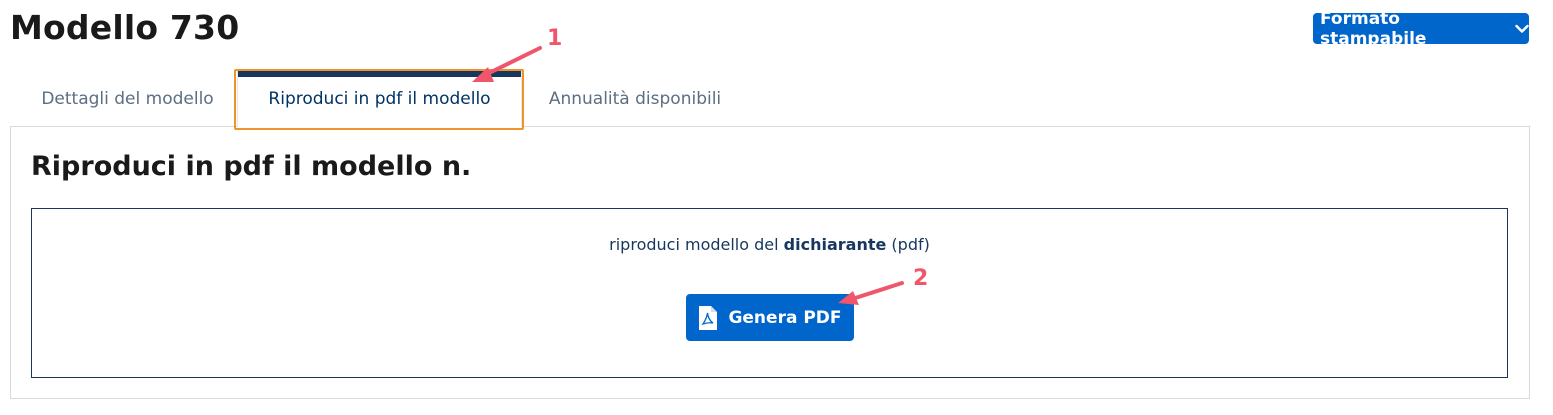 The height and width of the screenshot is (415, 1553). I want to click on tab-riproduci-pdf: Riproduci in pdf il modello, so click(379, 98).